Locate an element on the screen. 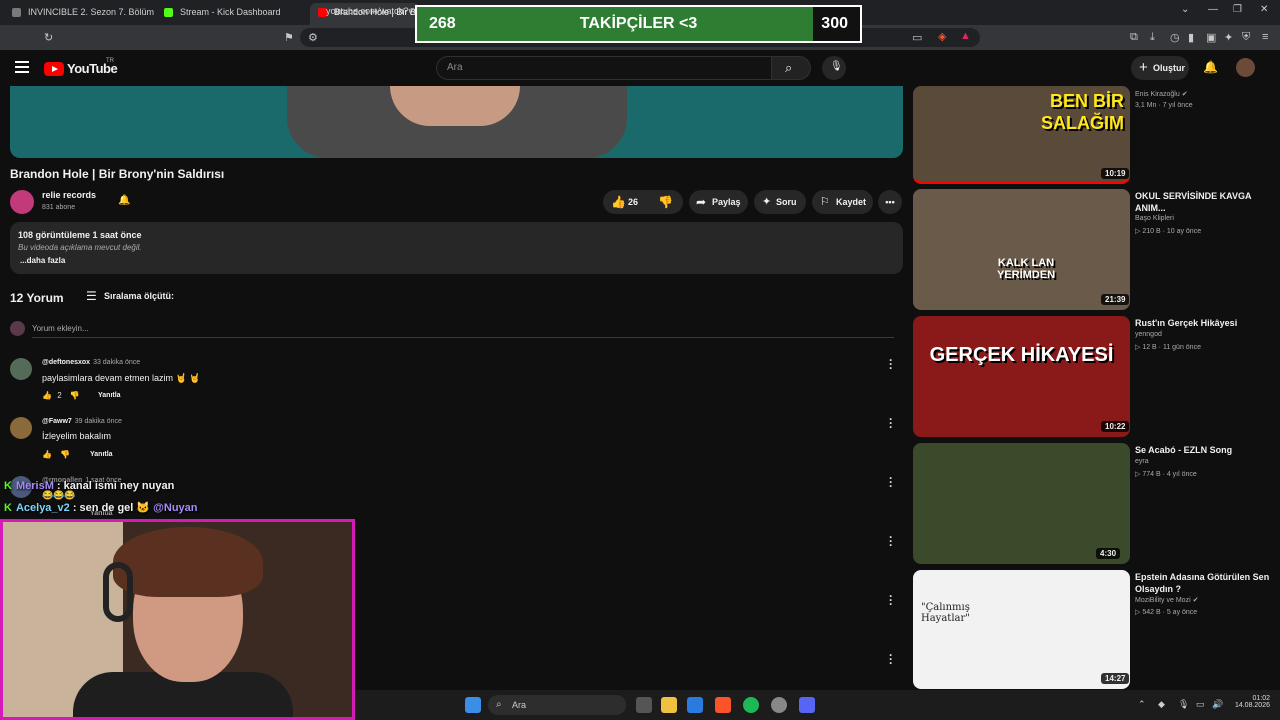 The image size is (1280, 720). thumbnail-text: GERÇEK HİKAYESİ is located at coordinates (1021, 355).